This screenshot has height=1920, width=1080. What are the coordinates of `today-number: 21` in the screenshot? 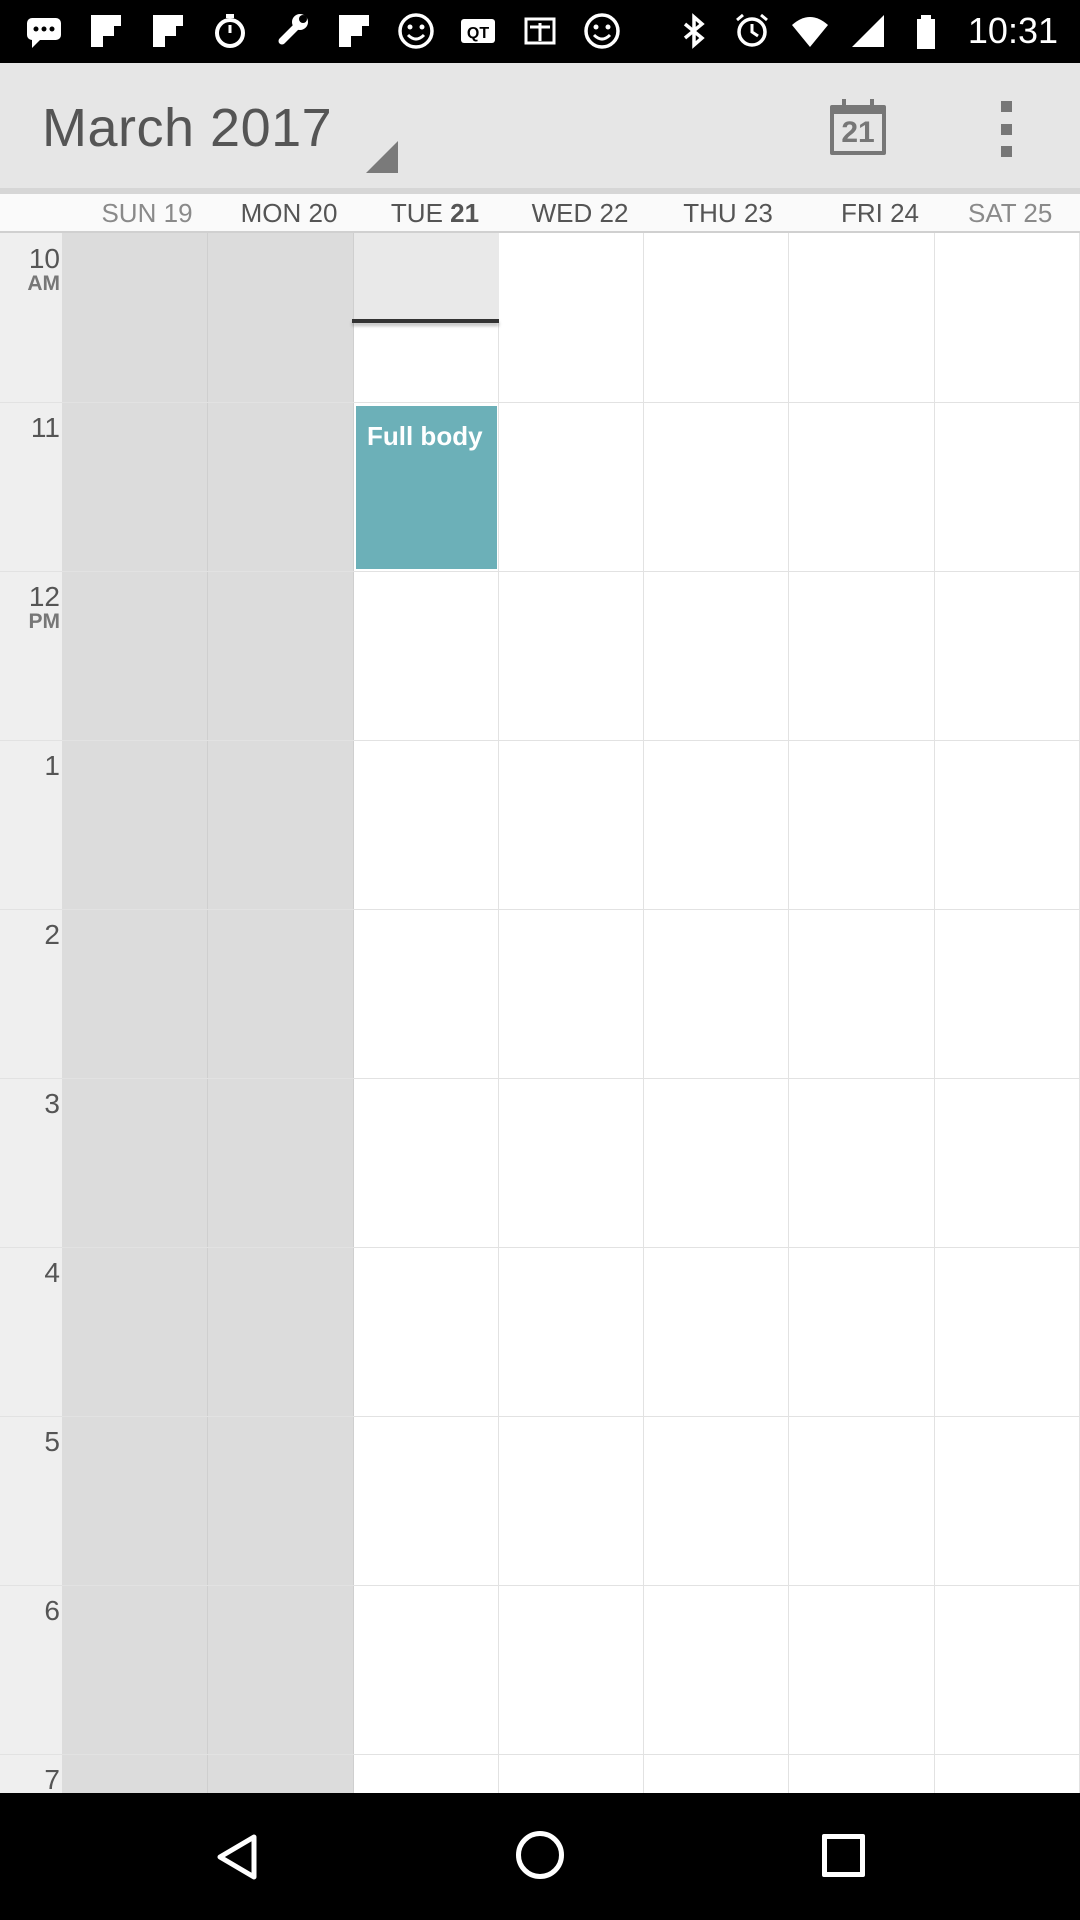 It's located at (858, 132).